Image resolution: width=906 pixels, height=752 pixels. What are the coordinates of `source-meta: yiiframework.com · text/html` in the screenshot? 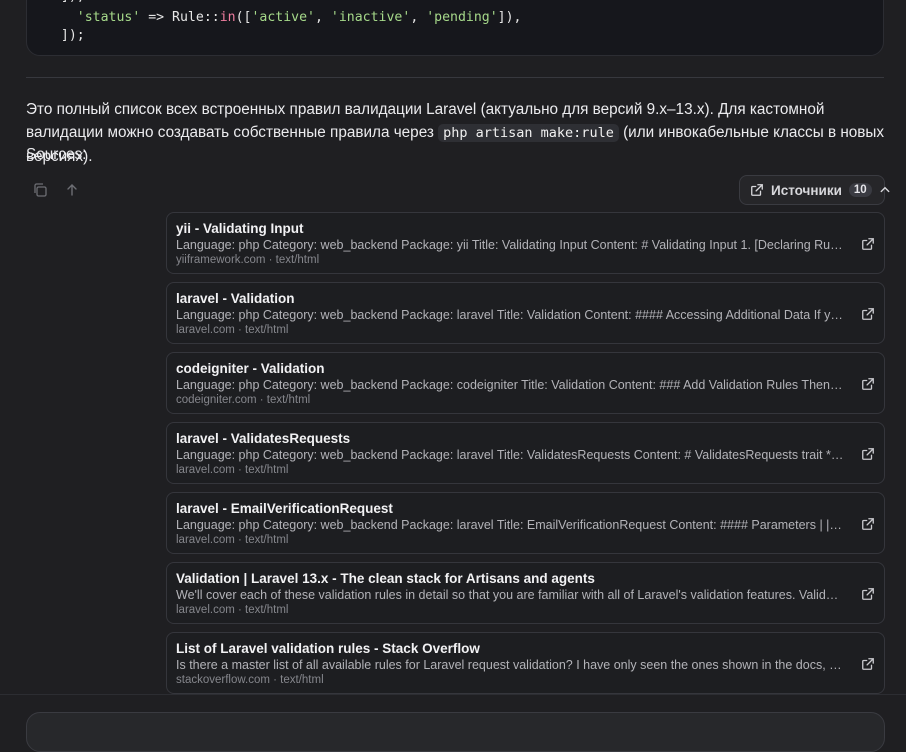 It's located at (248, 260).